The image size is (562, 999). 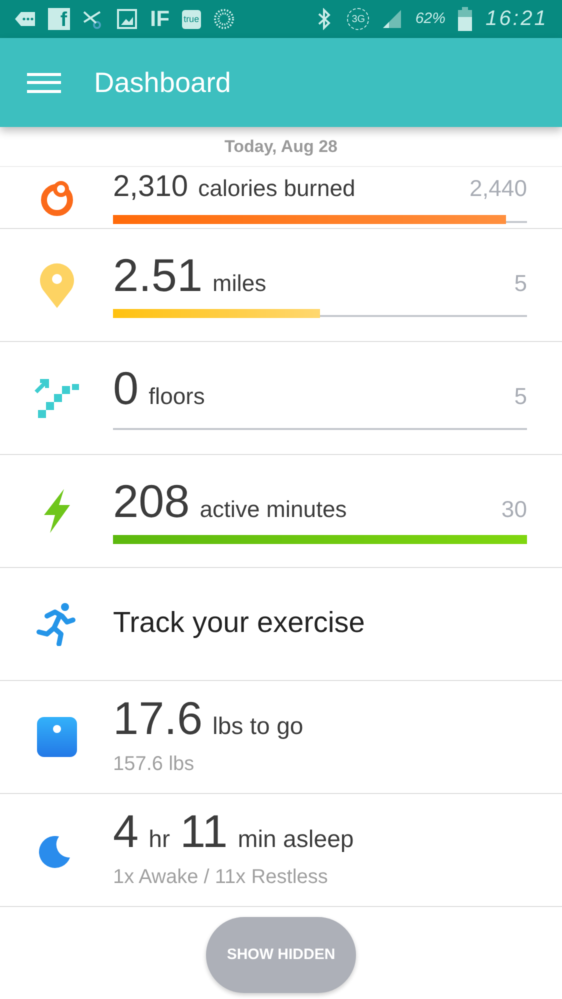 I want to click on scale-icon, so click(x=56, y=737).